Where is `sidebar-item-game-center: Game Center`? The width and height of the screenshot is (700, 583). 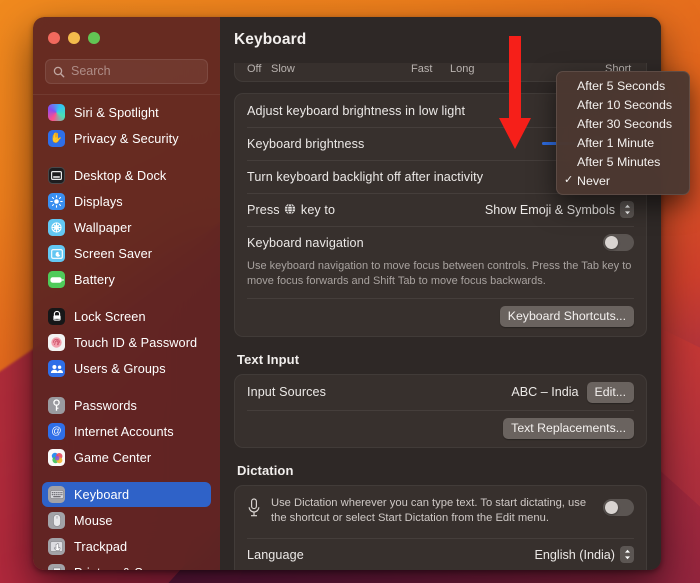 sidebar-item-game-center: Game Center is located at coordinates (126, 457).